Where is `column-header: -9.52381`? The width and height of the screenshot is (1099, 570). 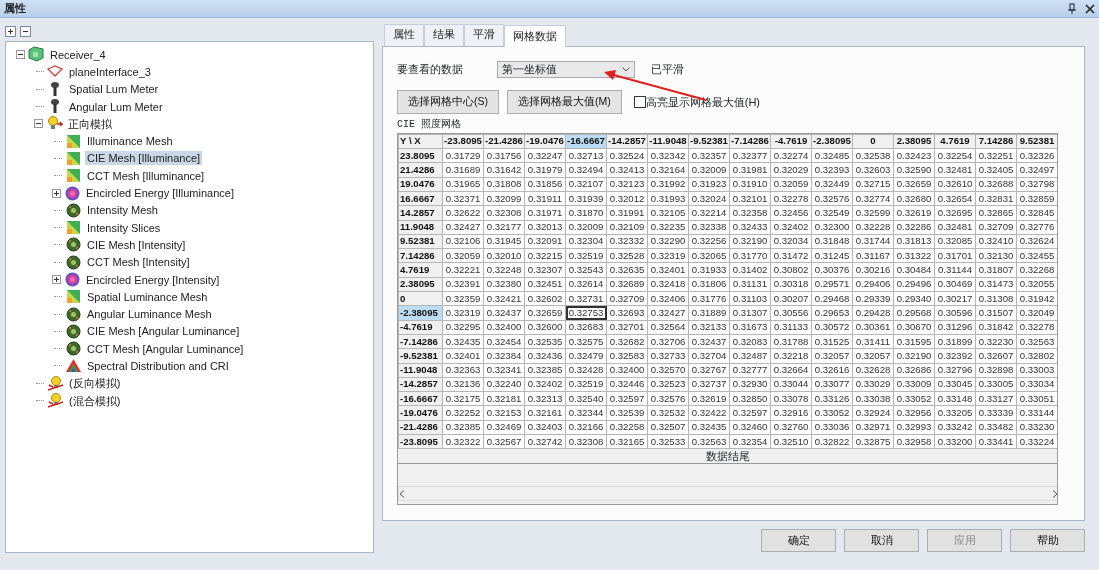 column-header: -9.52381 is located at coordinates (709, 141).